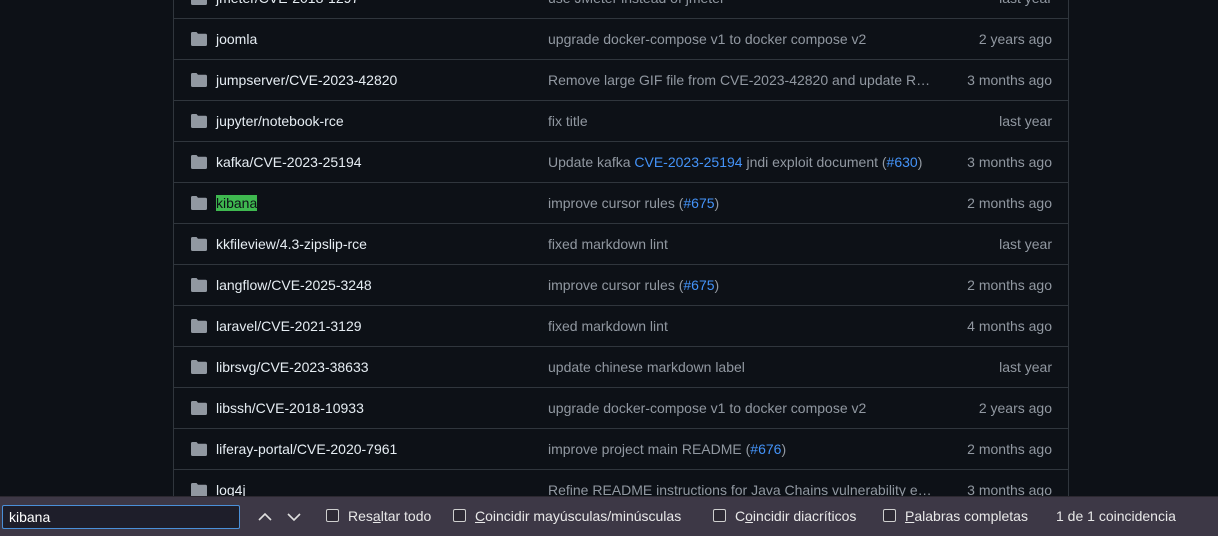 This screenshot has height=536, width=1218. Describe the element at coordinates (741, 121) in the screenshot. I see `commit-message: fix title` at that location.